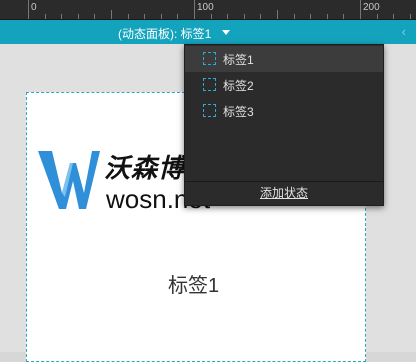 The height and width of the screenshot is (362, 416). Describe the element at coordinates (226, 32) in the screenshot. I see `chevron-down-icon` at that location.